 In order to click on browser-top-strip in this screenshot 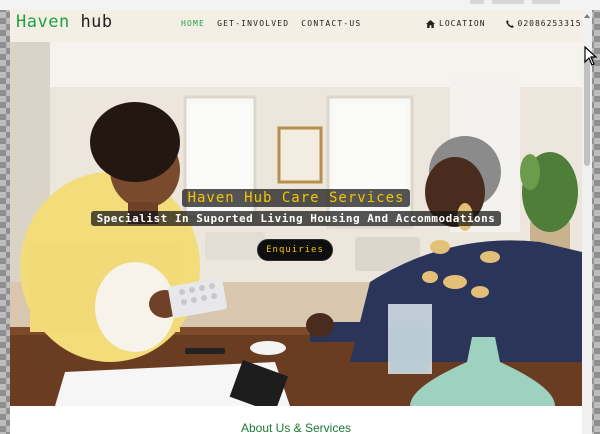, I will do `click(300, 5)`.